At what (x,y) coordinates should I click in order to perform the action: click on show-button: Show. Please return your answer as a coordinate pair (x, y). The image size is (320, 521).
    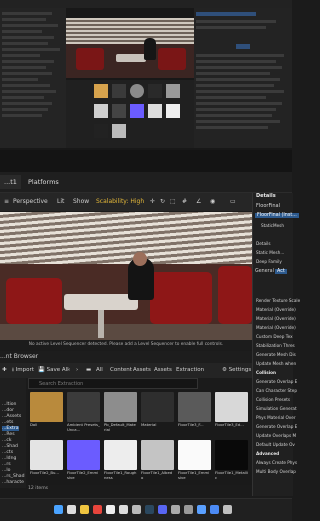
    Looking at the image, I should click on (81, 202).